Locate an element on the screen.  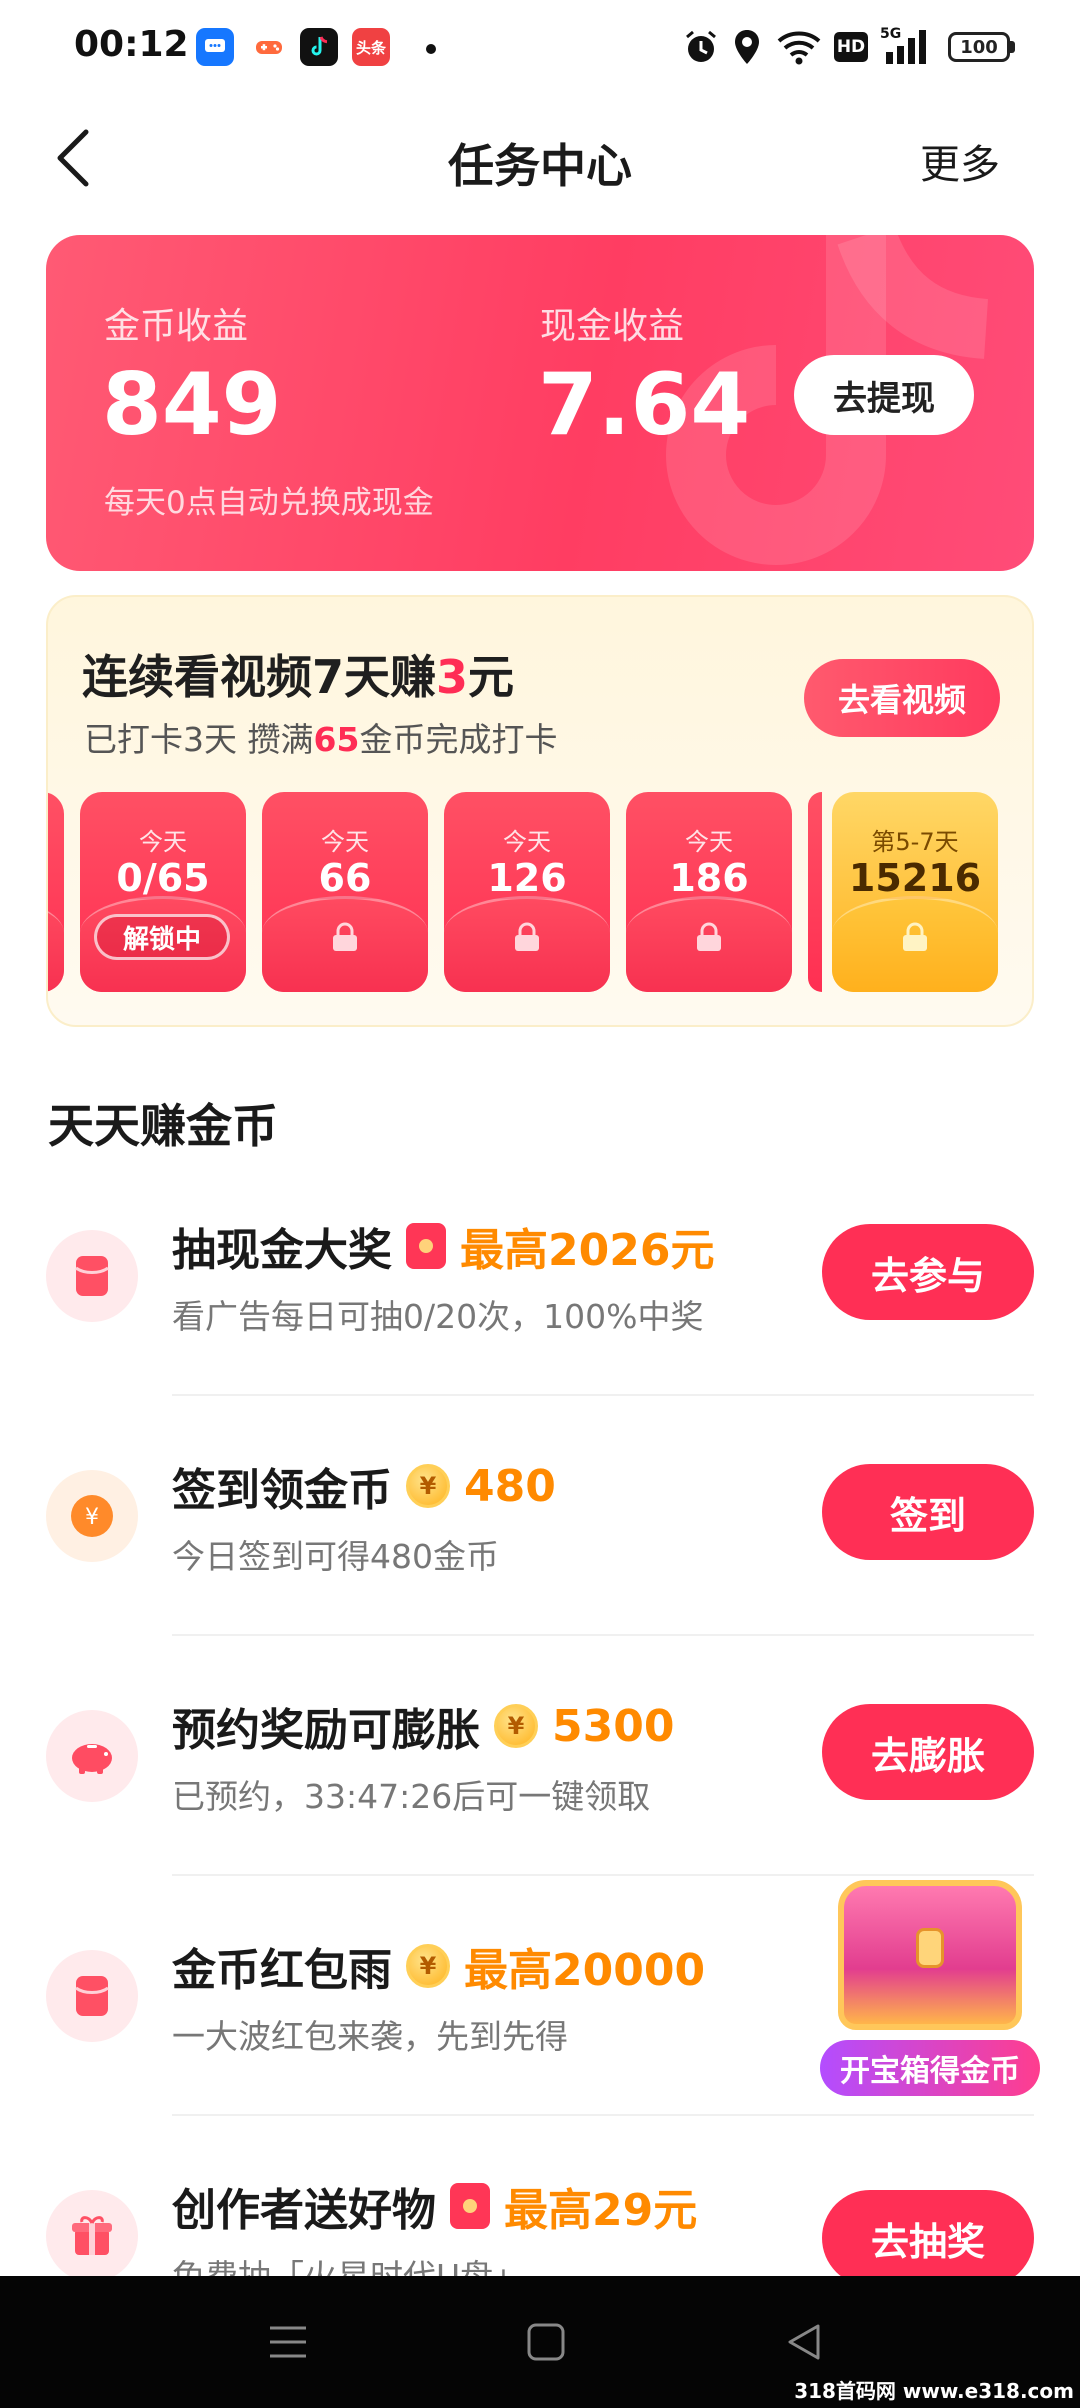
wifi-icon is located at coordinates (799, 47).